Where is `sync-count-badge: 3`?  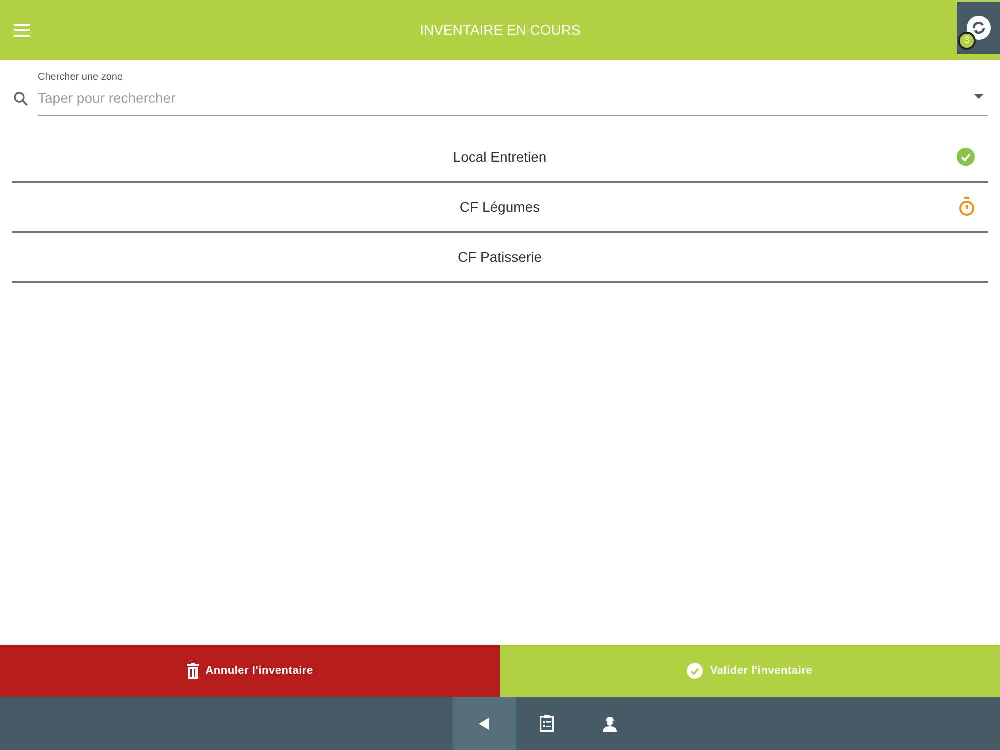 sync-count-badge: 3 is located at coordinates (967, 41).